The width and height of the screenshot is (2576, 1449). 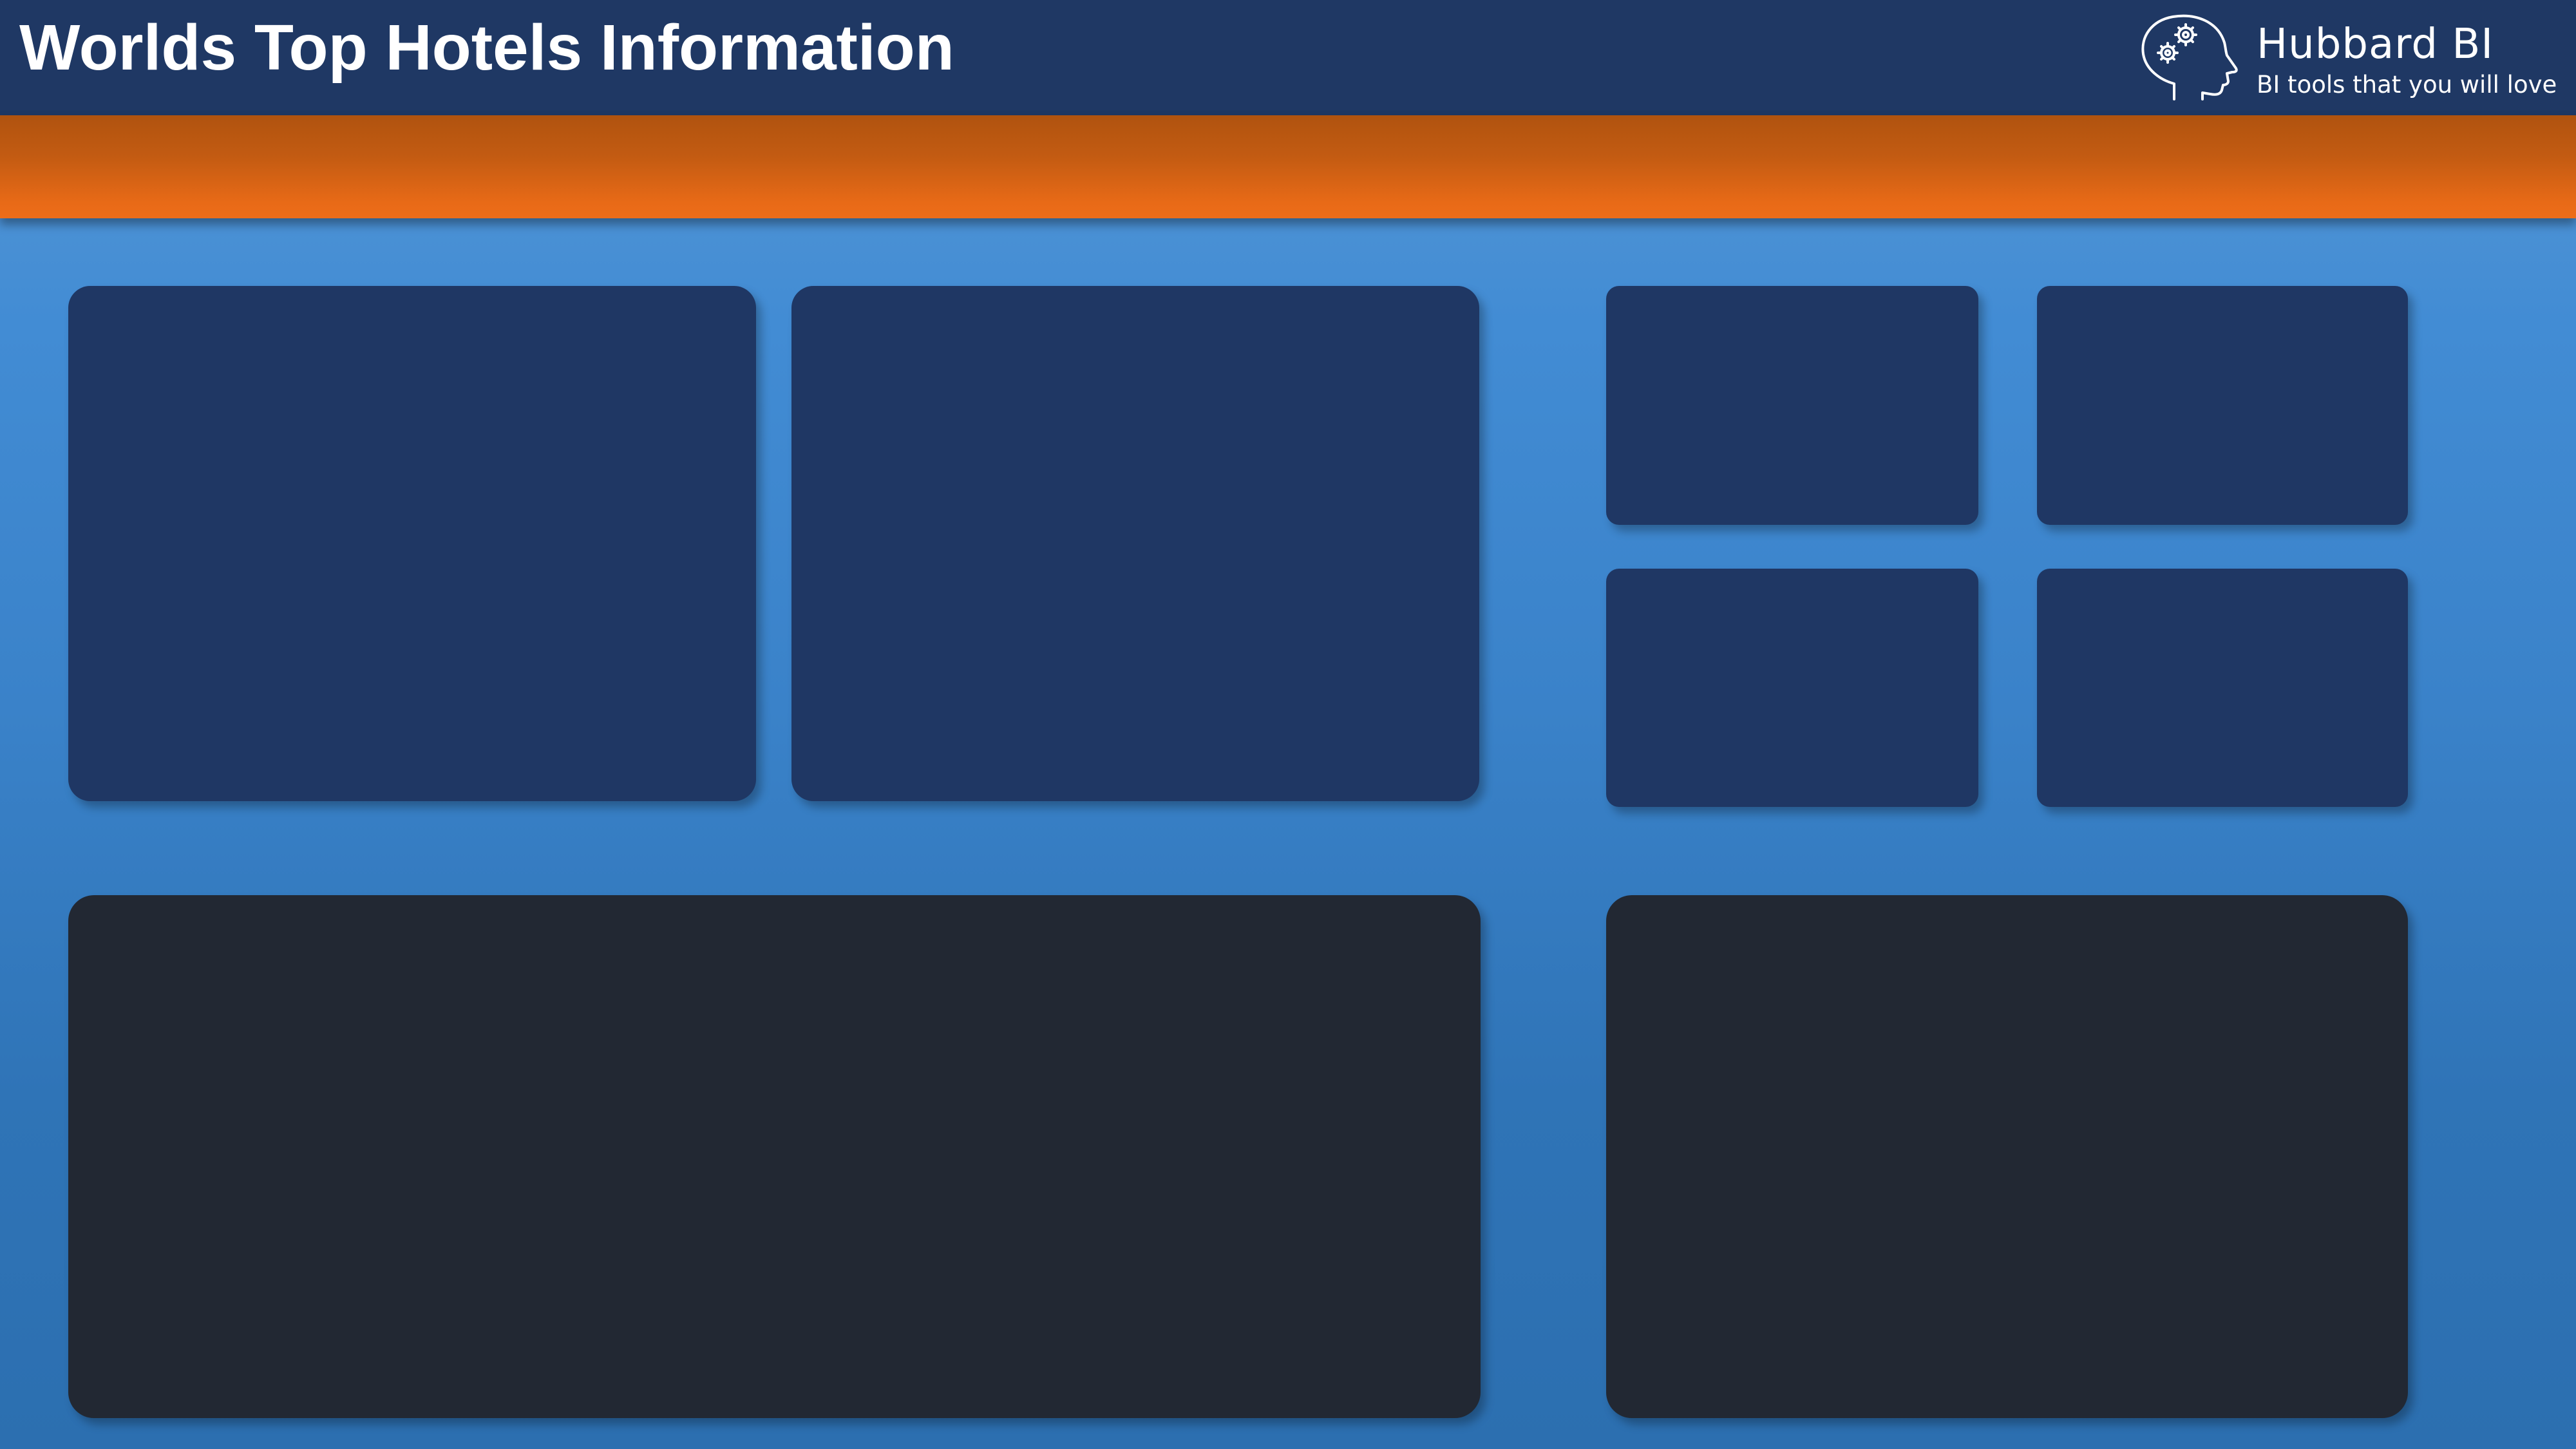 What do you see at coordinates (2407, 85) in the screenshot?
I see `brand-tagline: BI tools that you will love` at bounding box center [2407, 85].